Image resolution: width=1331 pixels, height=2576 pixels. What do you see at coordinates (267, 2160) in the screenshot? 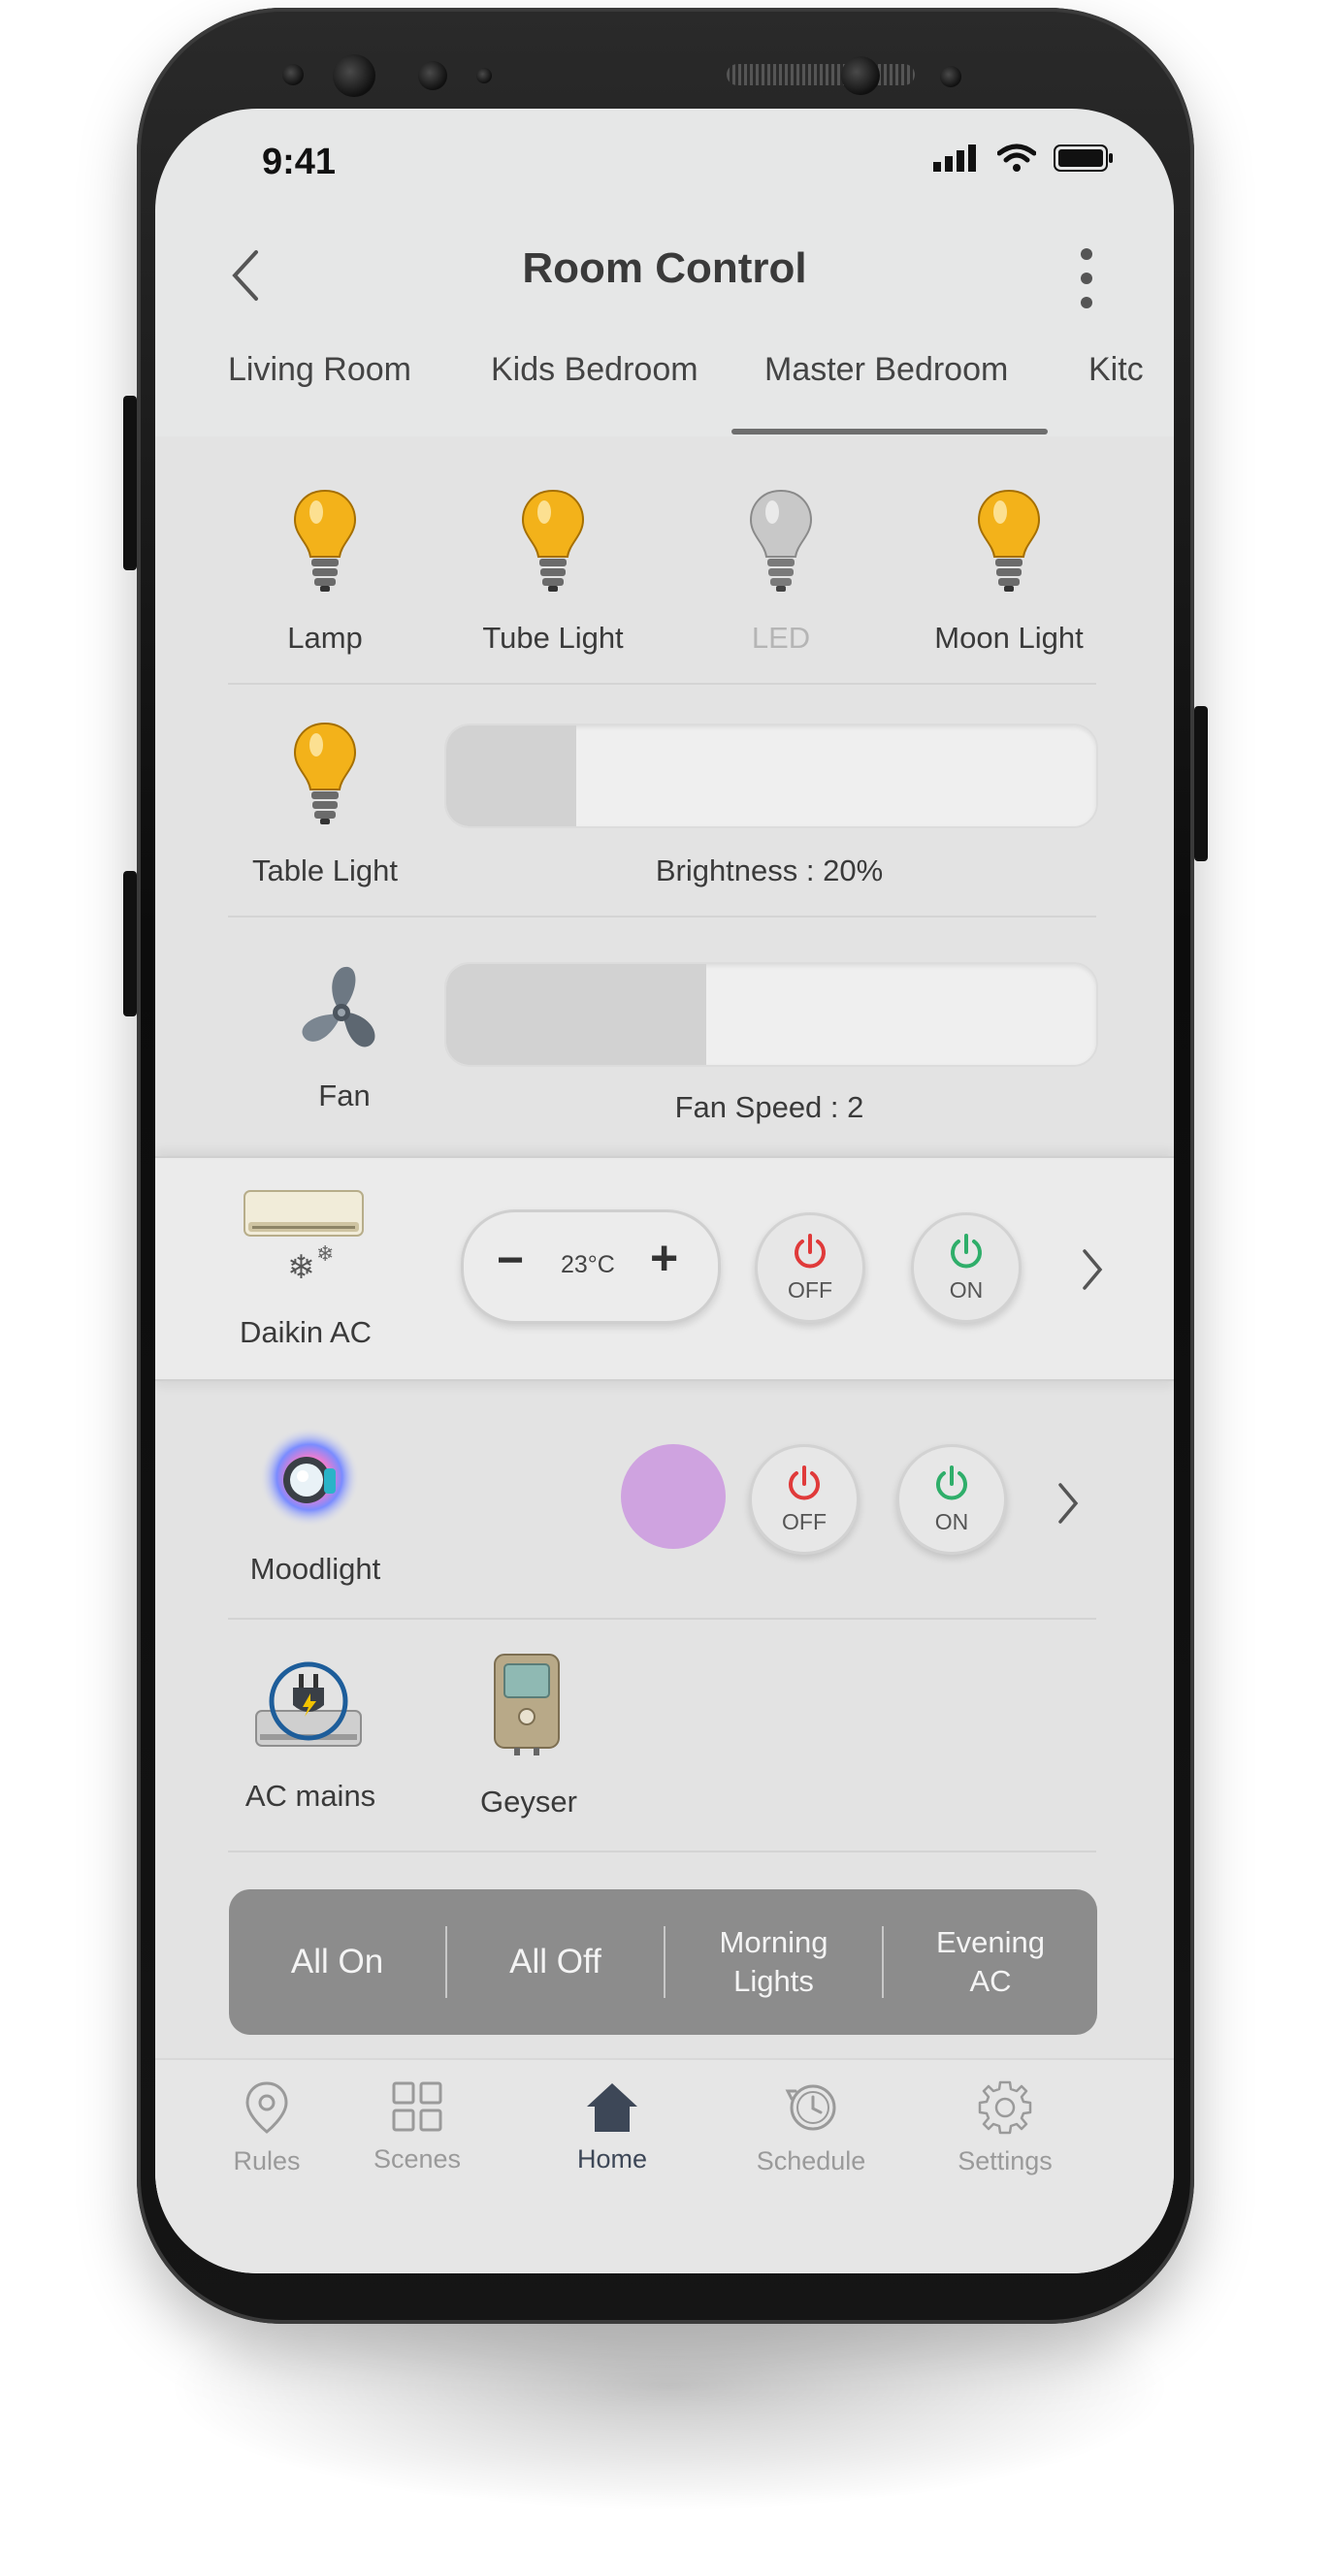
I see `nav-rules-label: Rules` at bounding box center [267, 2160].